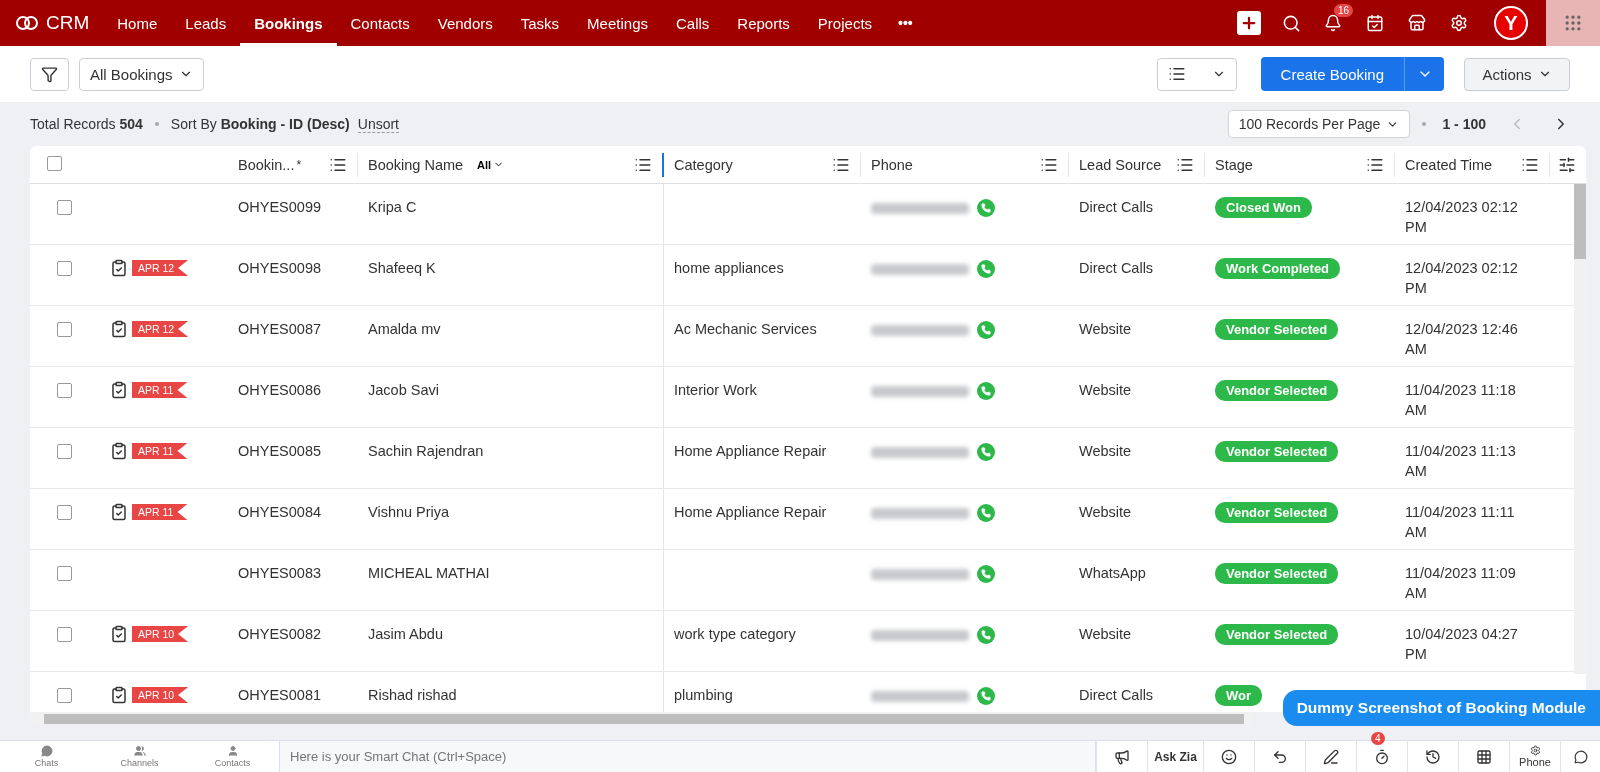 The height and width of the screenshot is (772, 1600). I want to click on column-header: Created Time, so click(1449, 164).